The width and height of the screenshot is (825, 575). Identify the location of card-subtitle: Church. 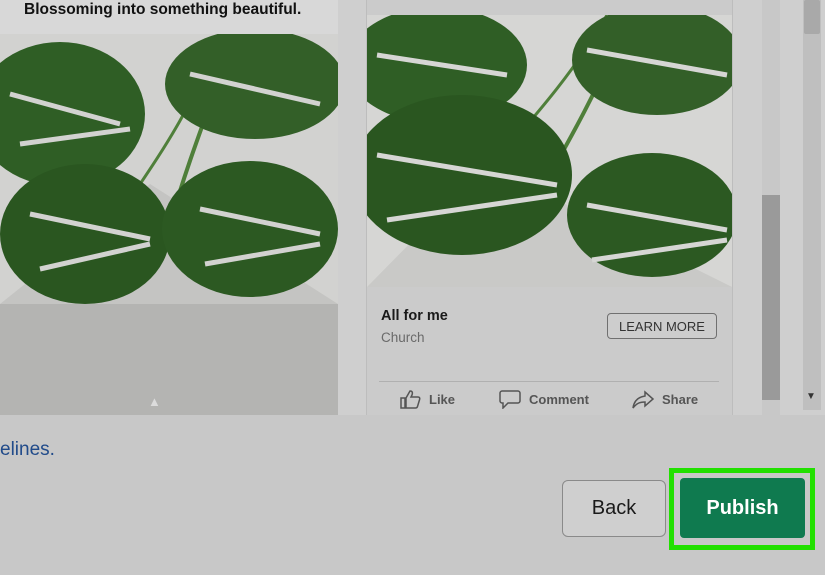
(403, 337).